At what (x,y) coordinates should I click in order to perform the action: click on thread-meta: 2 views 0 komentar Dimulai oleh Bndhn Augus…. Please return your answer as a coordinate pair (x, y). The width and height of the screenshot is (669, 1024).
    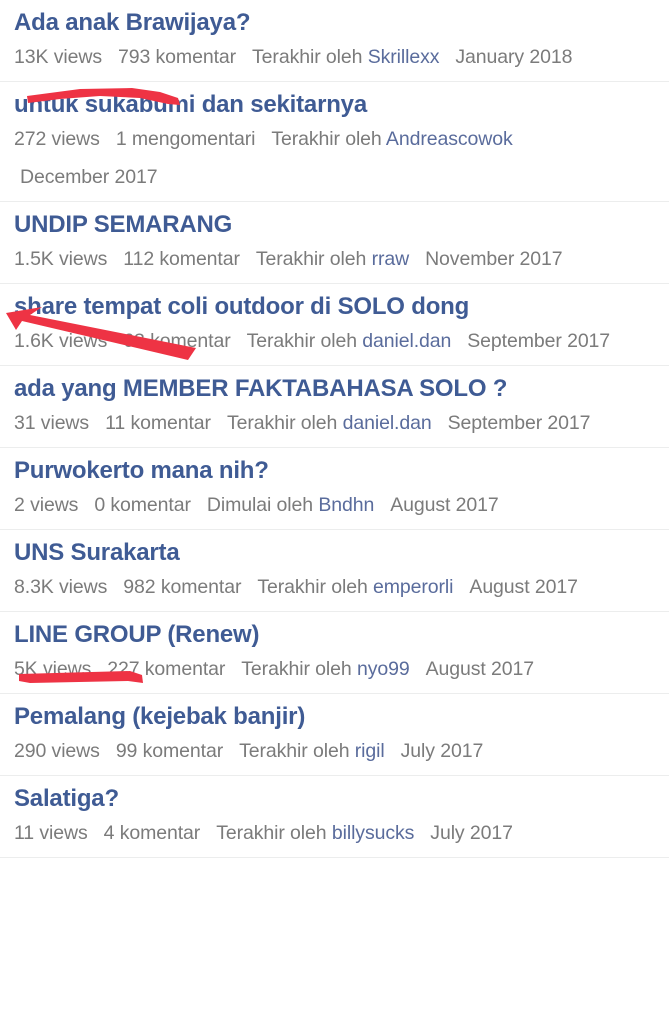
    Looking at the image, I should click on (334, 509).